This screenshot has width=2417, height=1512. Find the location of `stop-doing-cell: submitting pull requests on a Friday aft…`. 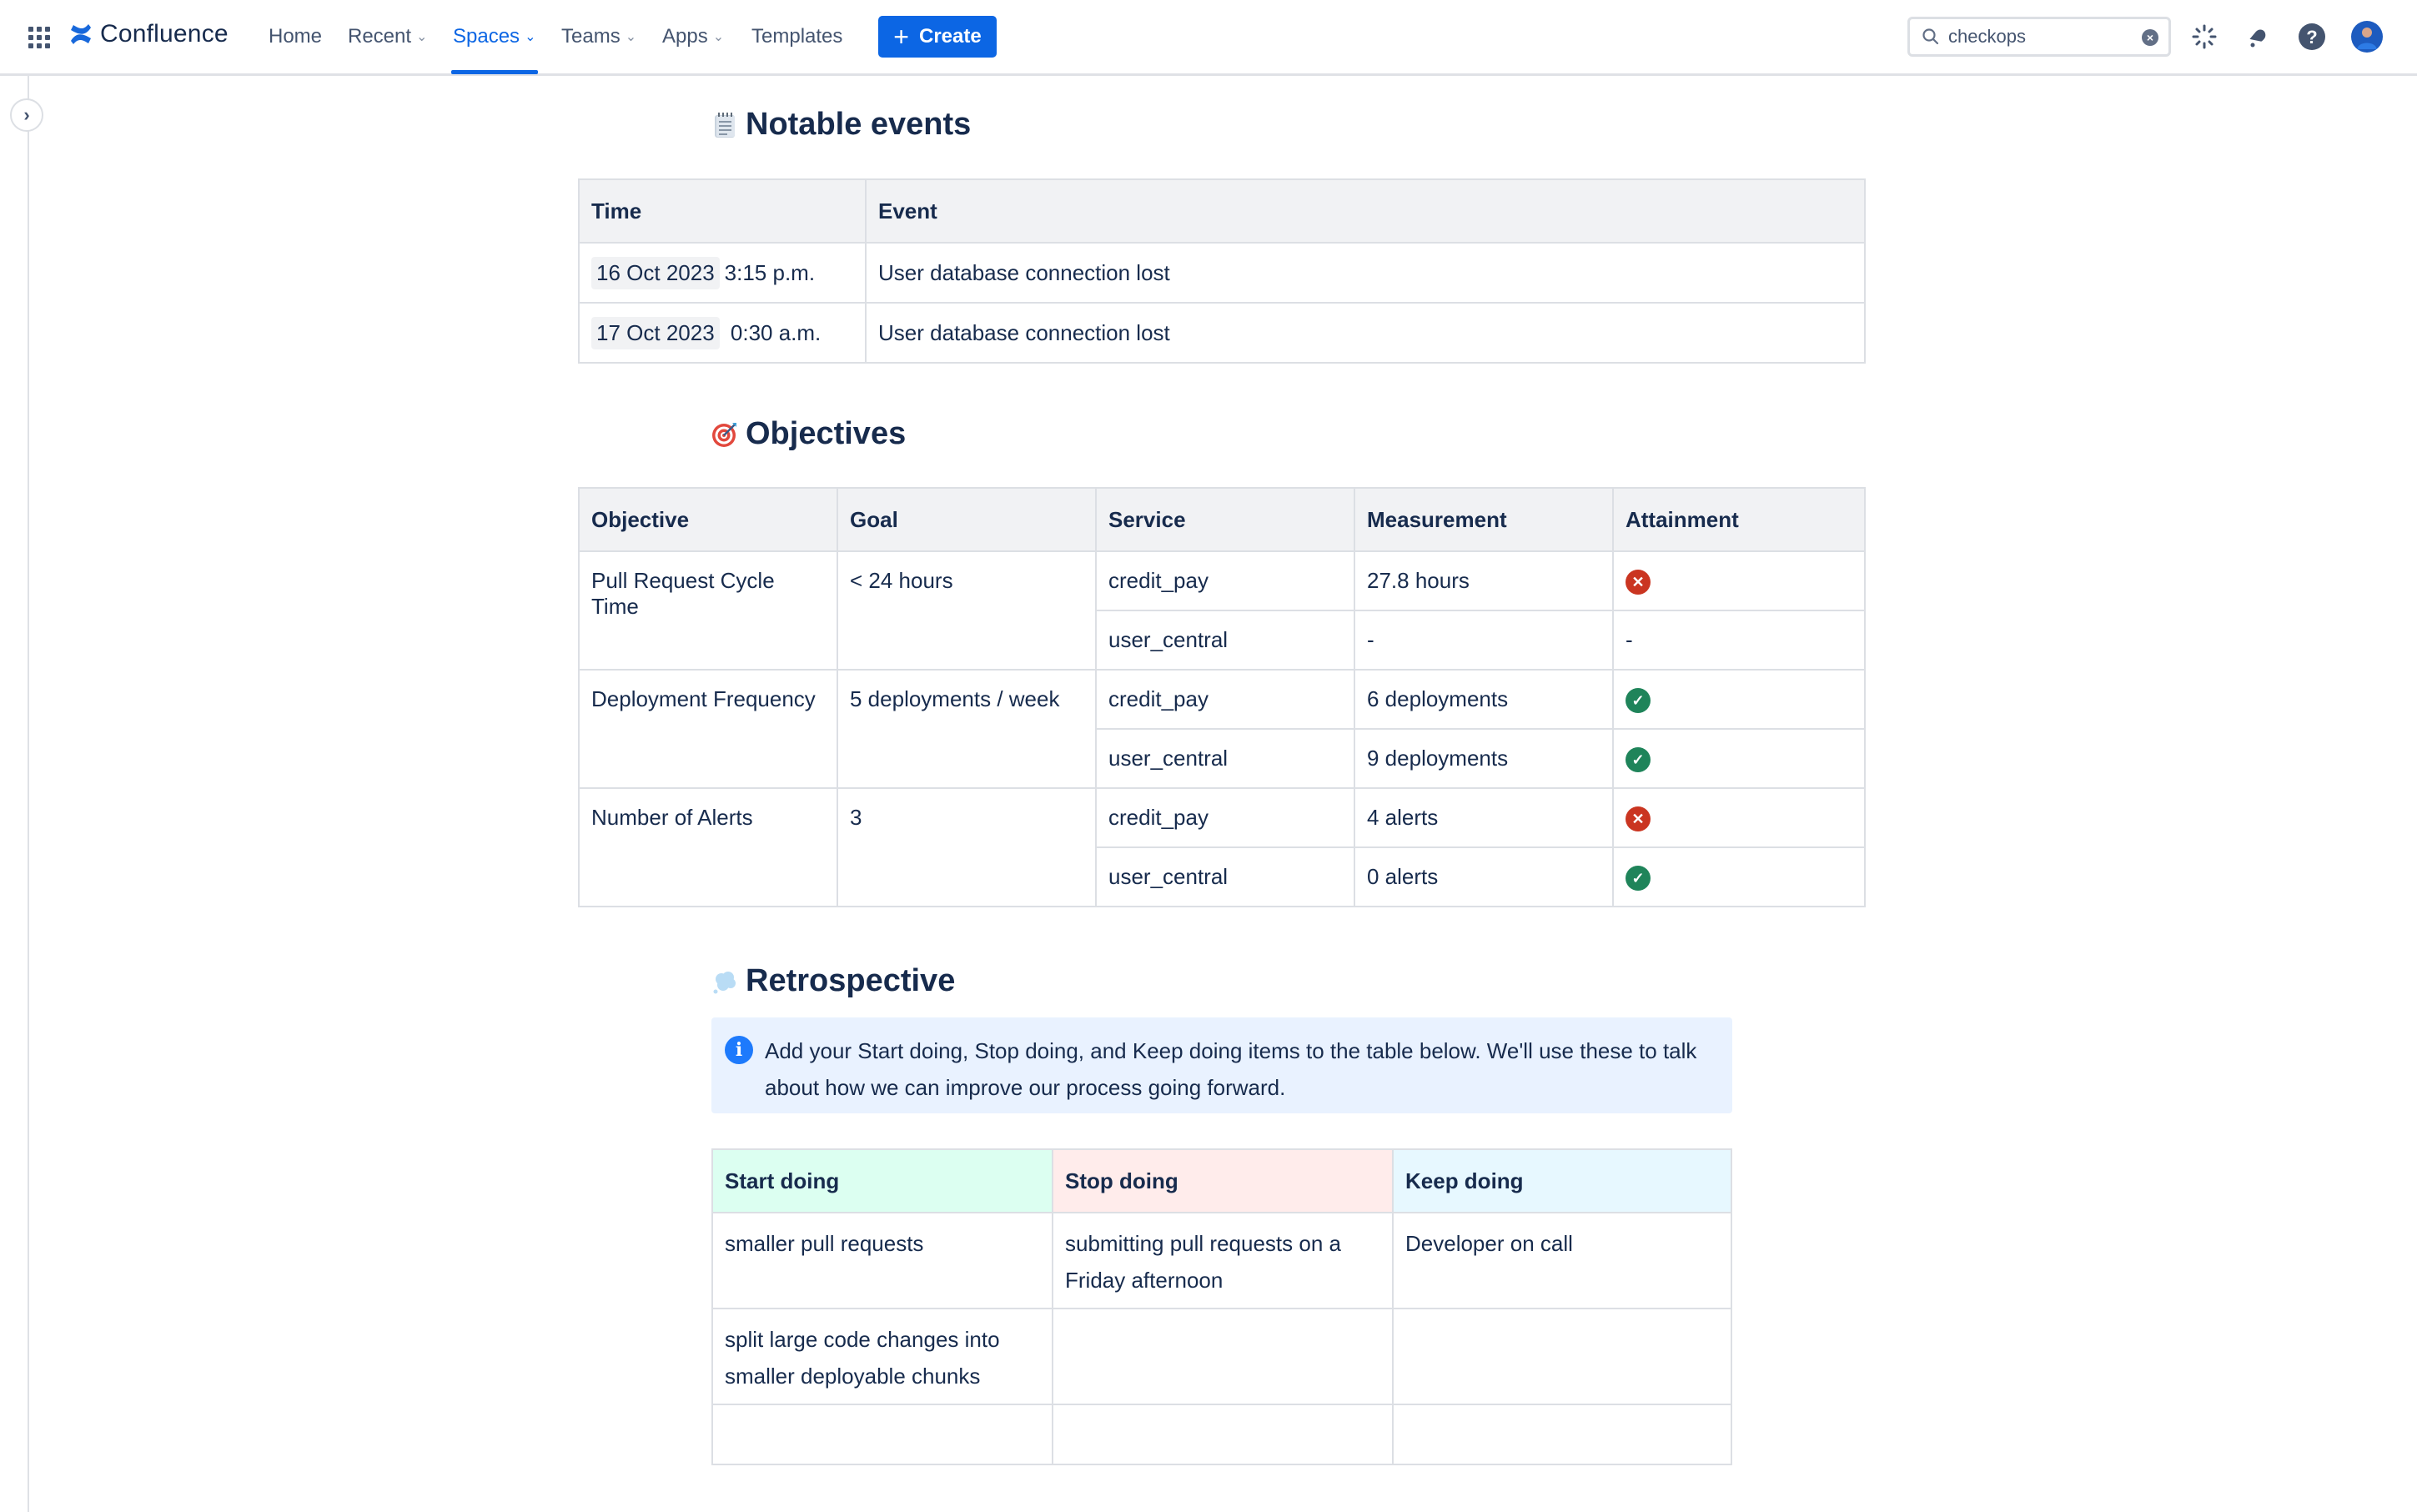

stop-doing-cell: submitting pull requests on a Friday aft… is located at coordinates (1223, 1260).